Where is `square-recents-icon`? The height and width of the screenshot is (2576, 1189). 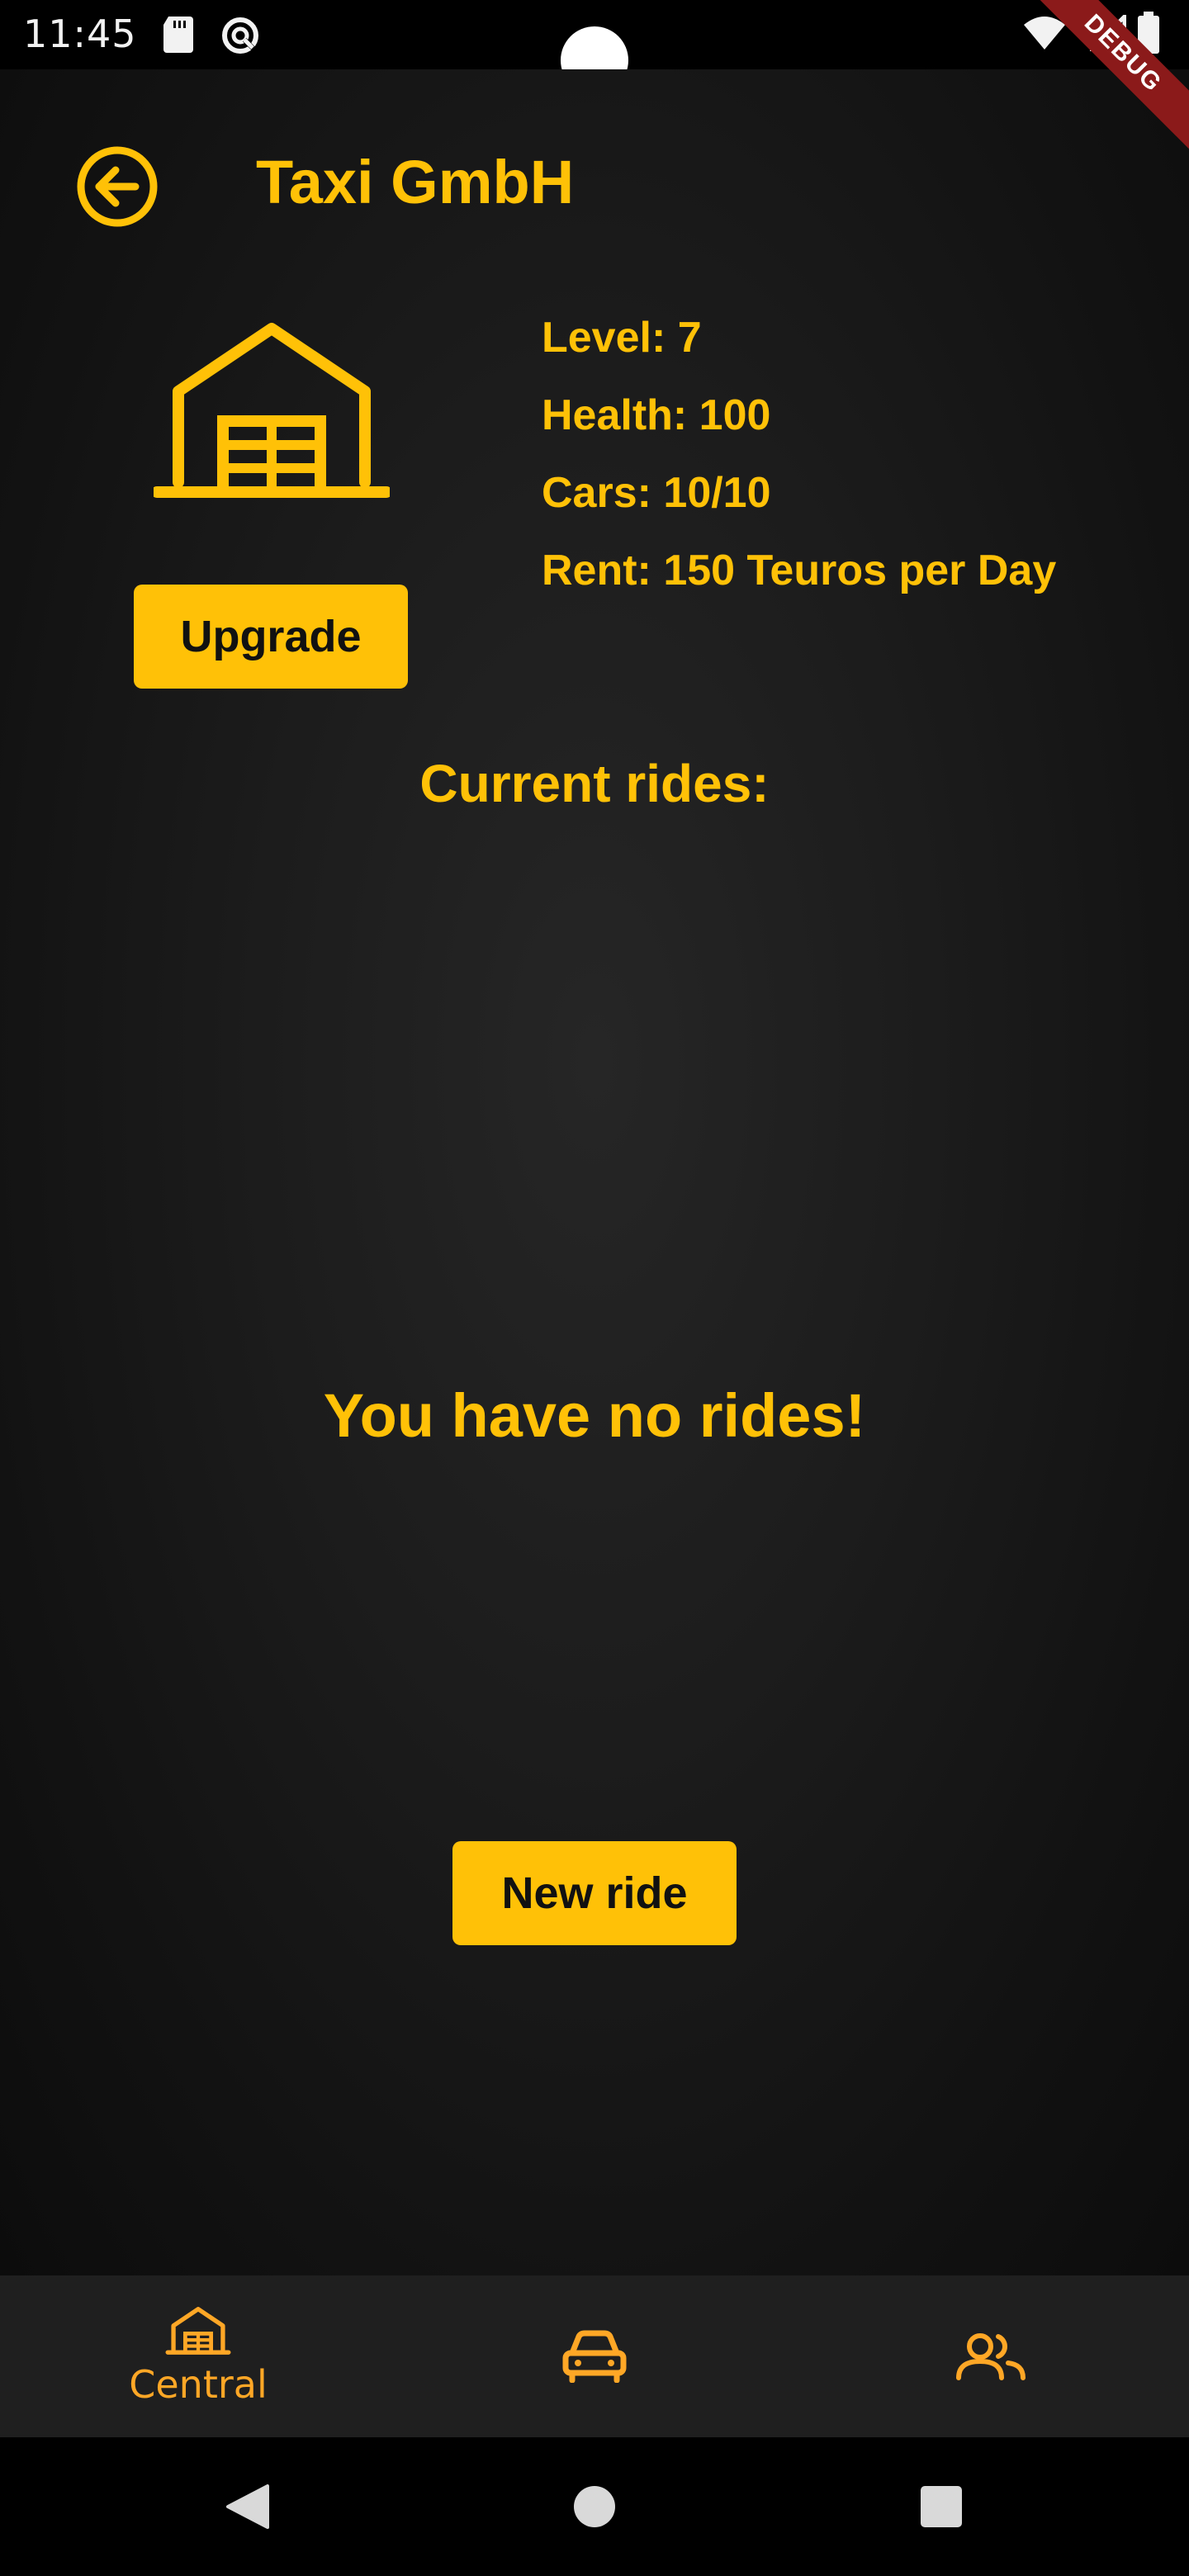 square-recents-icon is located at coordinates (941, 2506).